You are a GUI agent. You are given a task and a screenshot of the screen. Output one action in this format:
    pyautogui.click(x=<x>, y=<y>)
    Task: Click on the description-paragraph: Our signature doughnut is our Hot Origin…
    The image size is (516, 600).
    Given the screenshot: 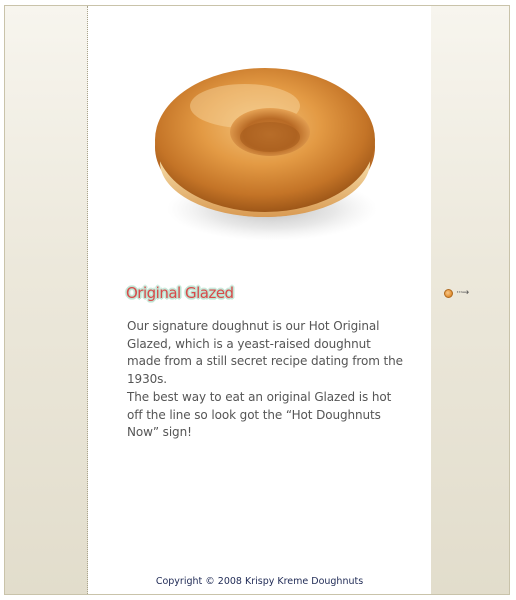 What is the action you would take?
    pyautogui.click(x=265, y=352)
    